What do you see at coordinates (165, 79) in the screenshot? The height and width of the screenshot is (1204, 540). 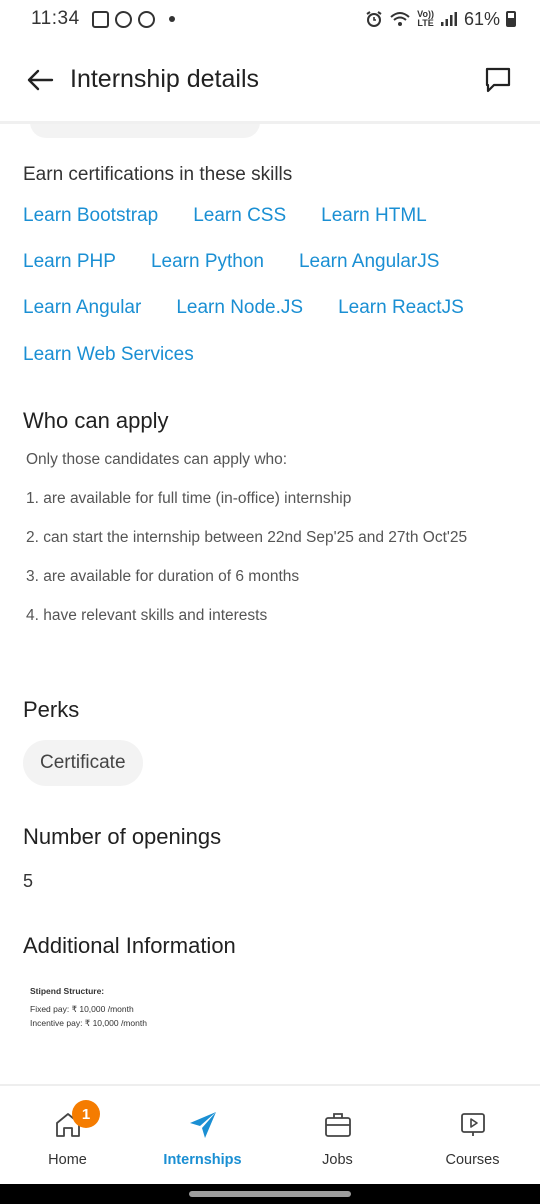 I see `page-title: Internship details` at bounding box center [165, 79].